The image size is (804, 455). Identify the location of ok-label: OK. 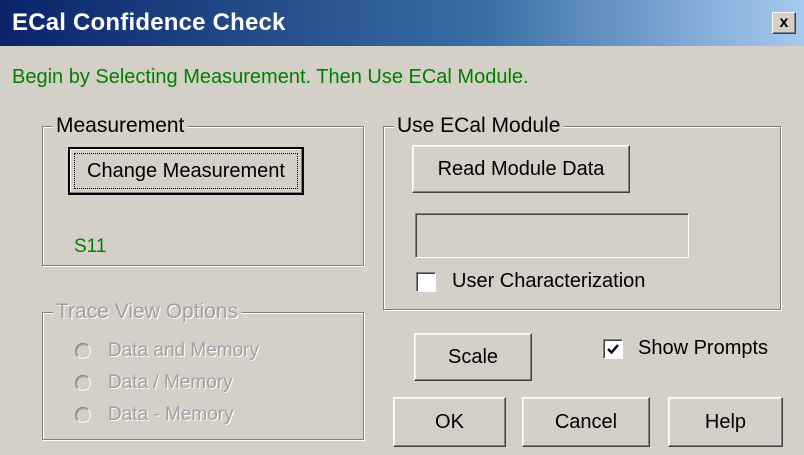
(449, 421).